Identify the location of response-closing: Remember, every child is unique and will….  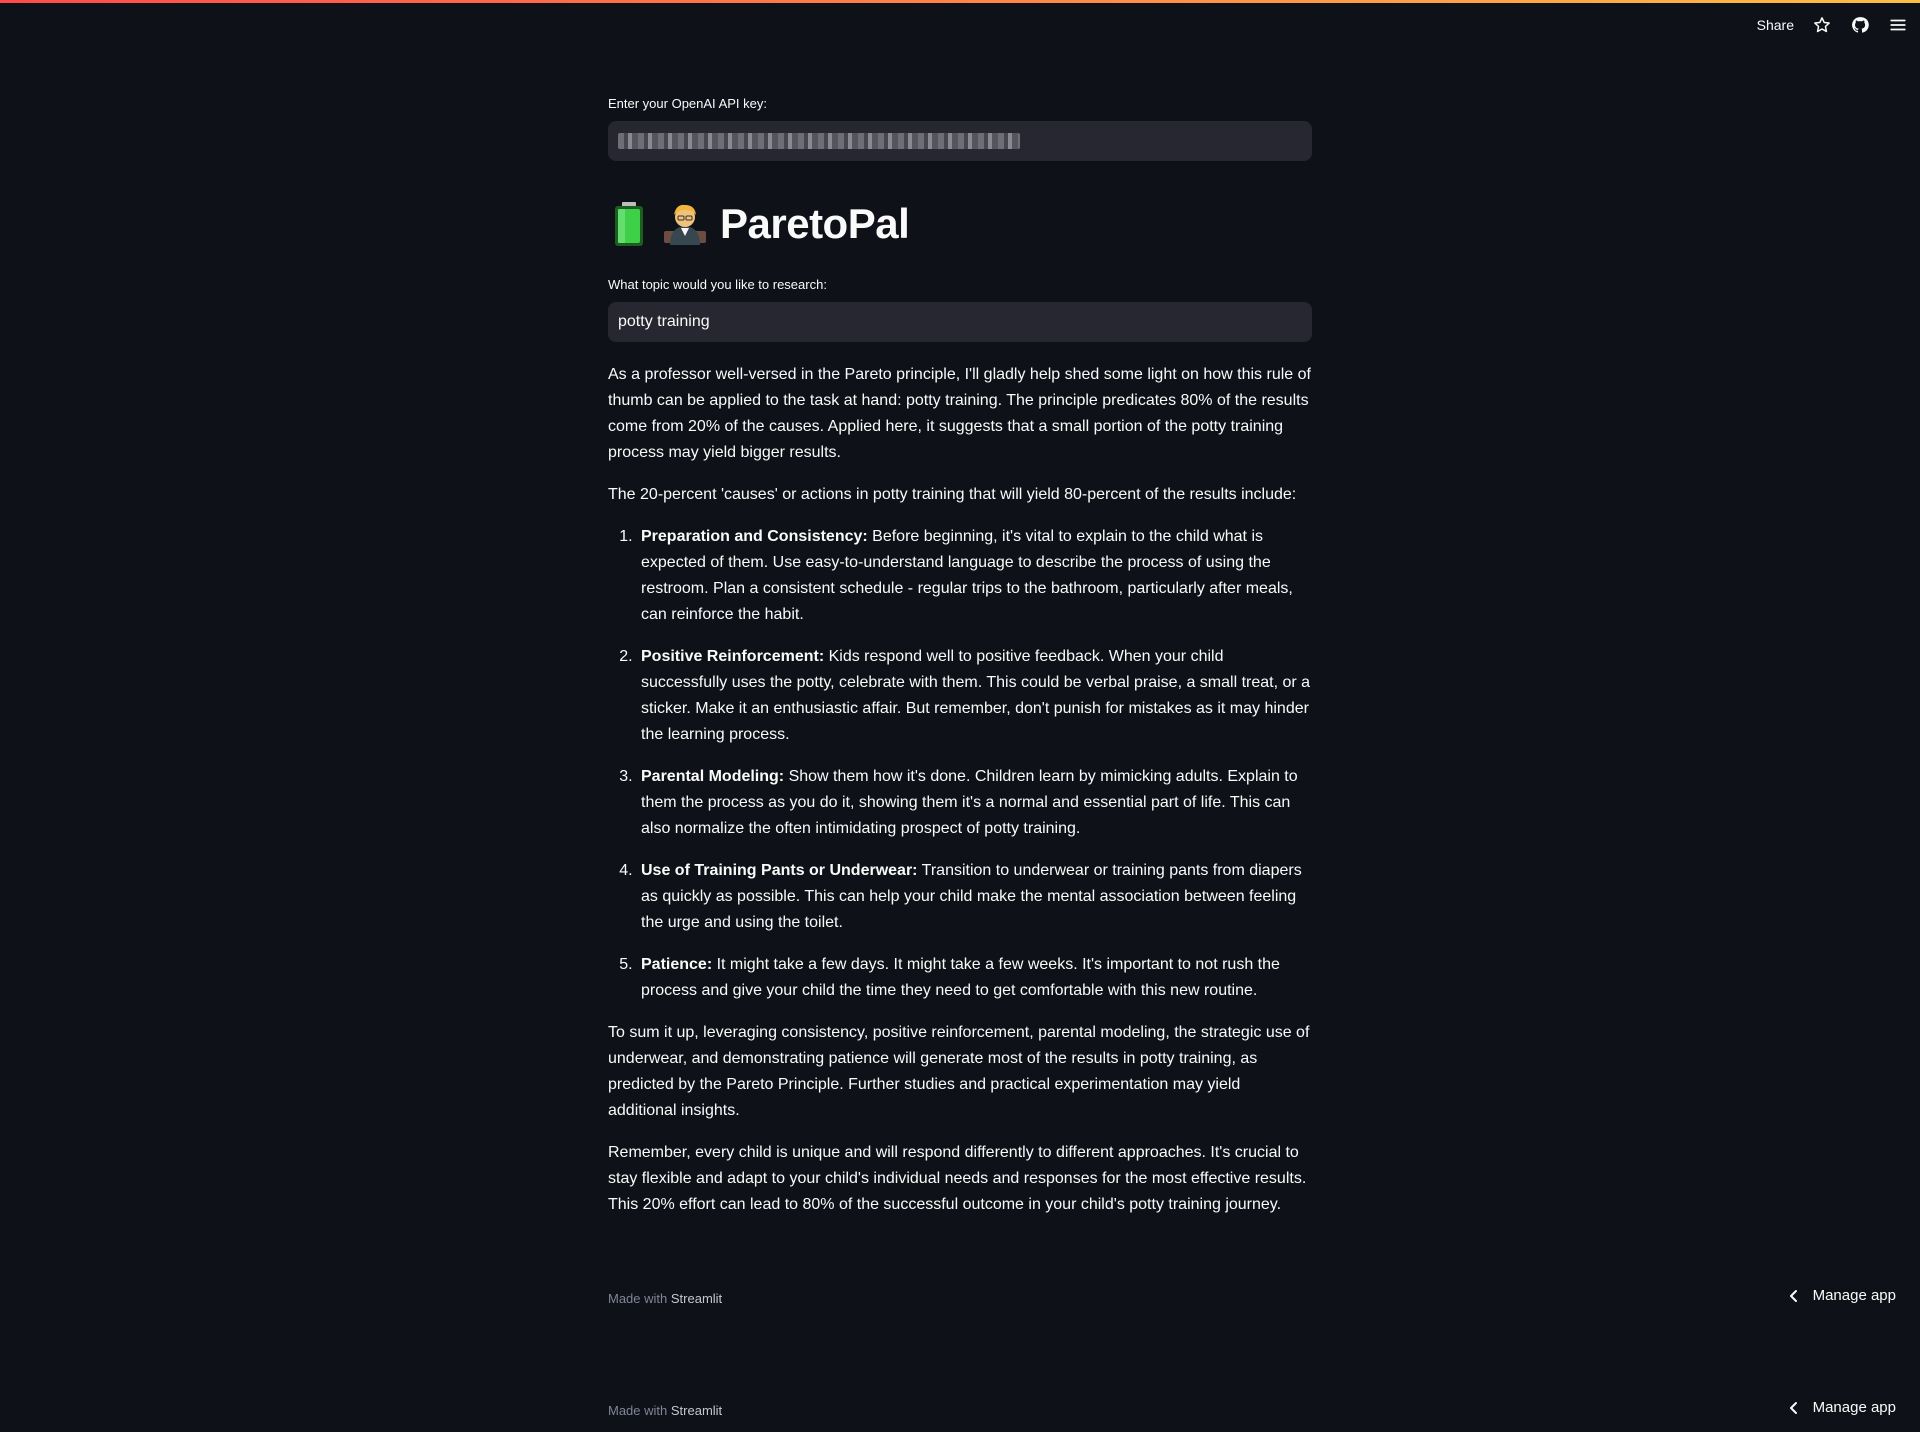
(957, 1178).